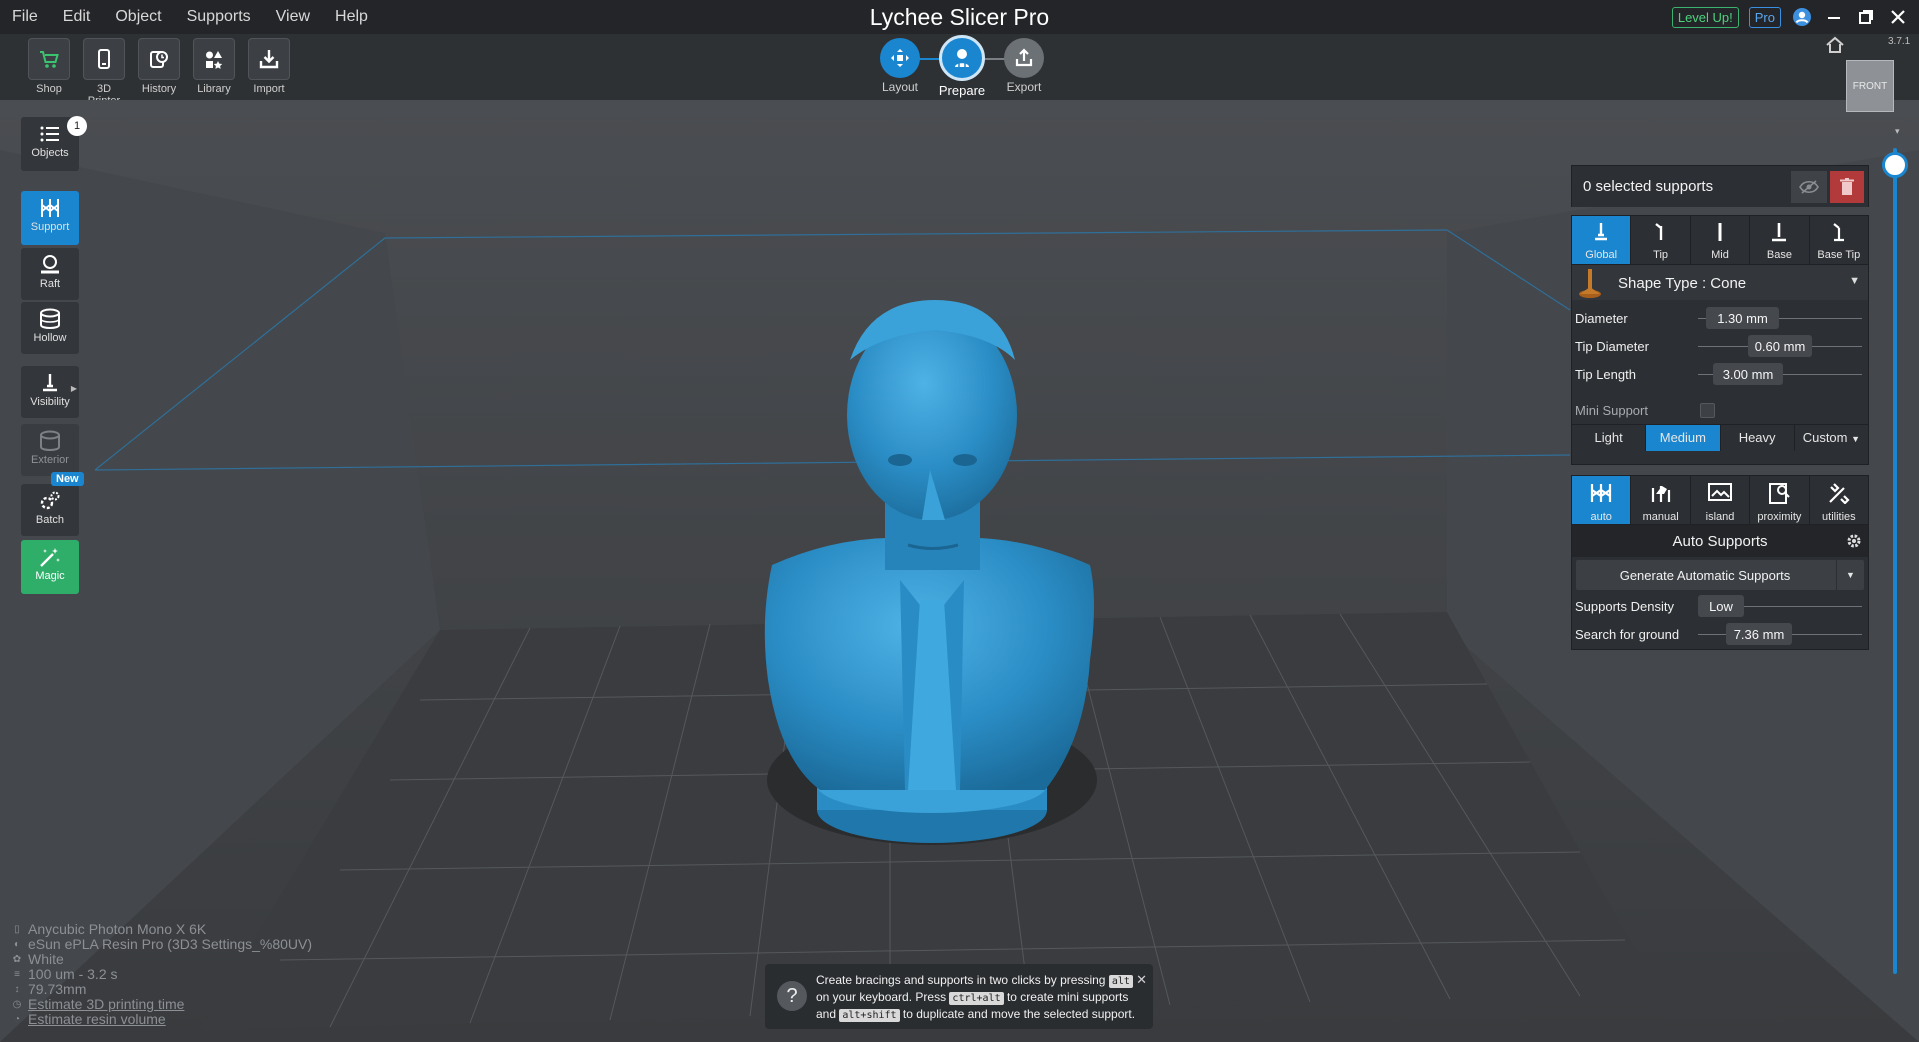 The width and height of the screenshot is (1919, 1042). I want to click on model-height: 79.73mm, so click(57, 989).